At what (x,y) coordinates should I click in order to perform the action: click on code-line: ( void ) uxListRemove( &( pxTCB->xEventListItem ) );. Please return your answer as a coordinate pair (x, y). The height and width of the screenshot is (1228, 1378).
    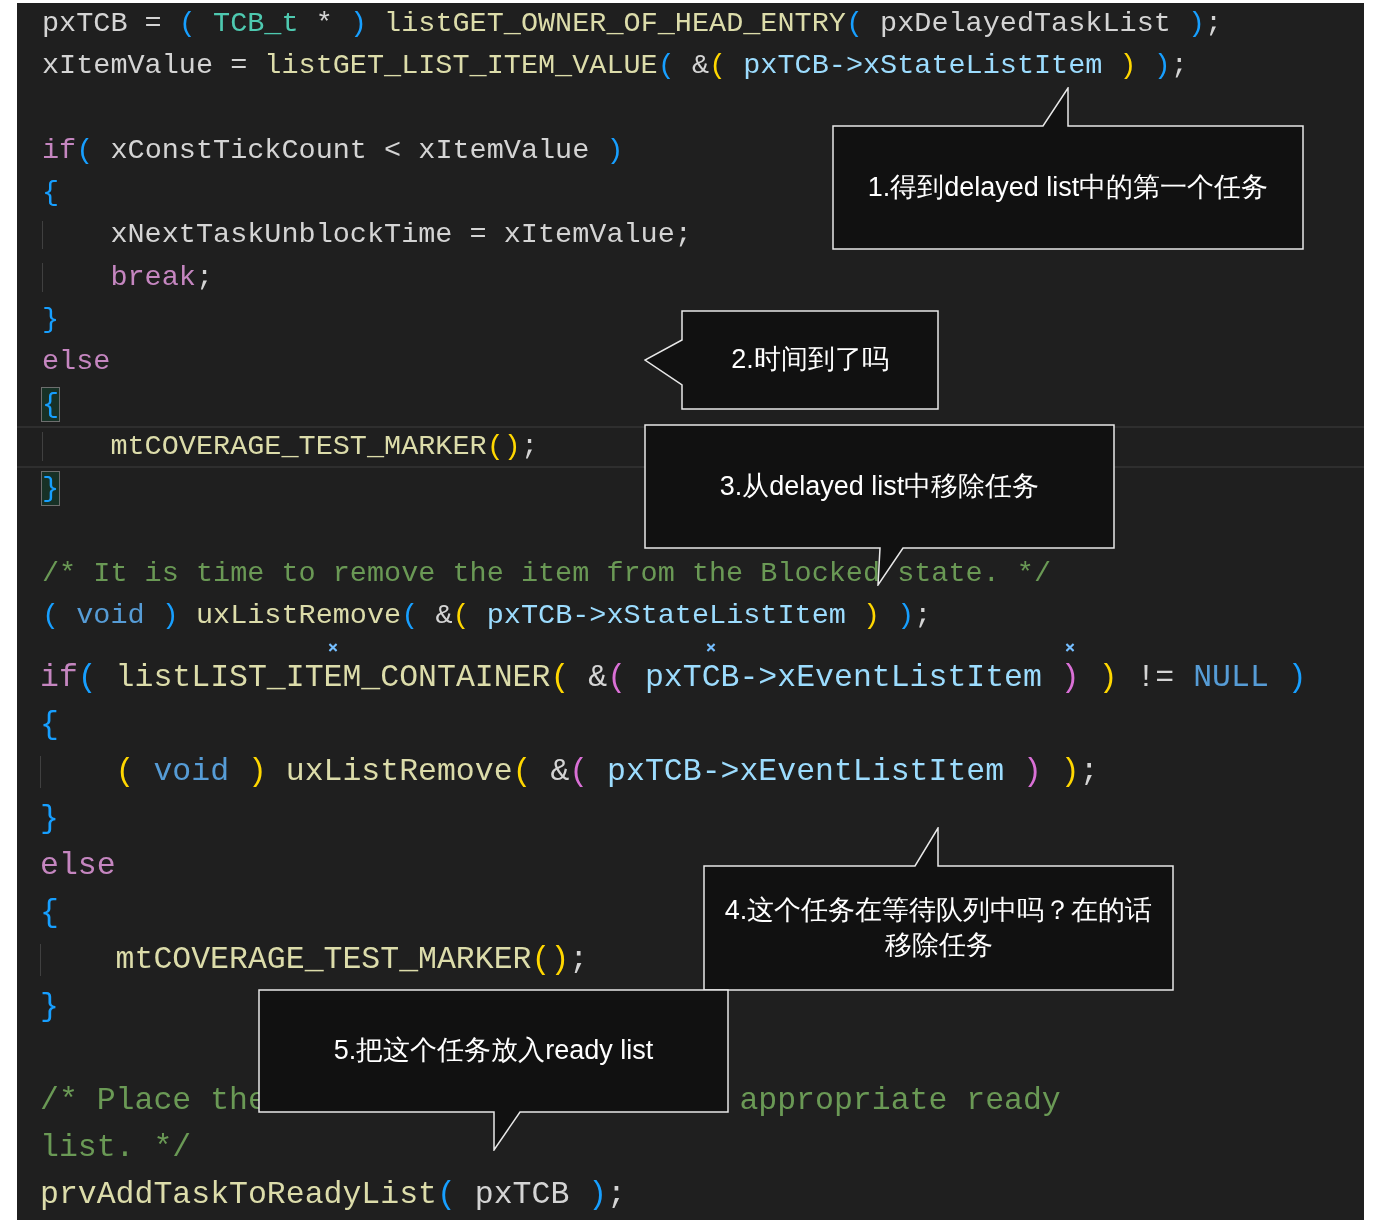
    Looking at the image, I should click on (607, 772).